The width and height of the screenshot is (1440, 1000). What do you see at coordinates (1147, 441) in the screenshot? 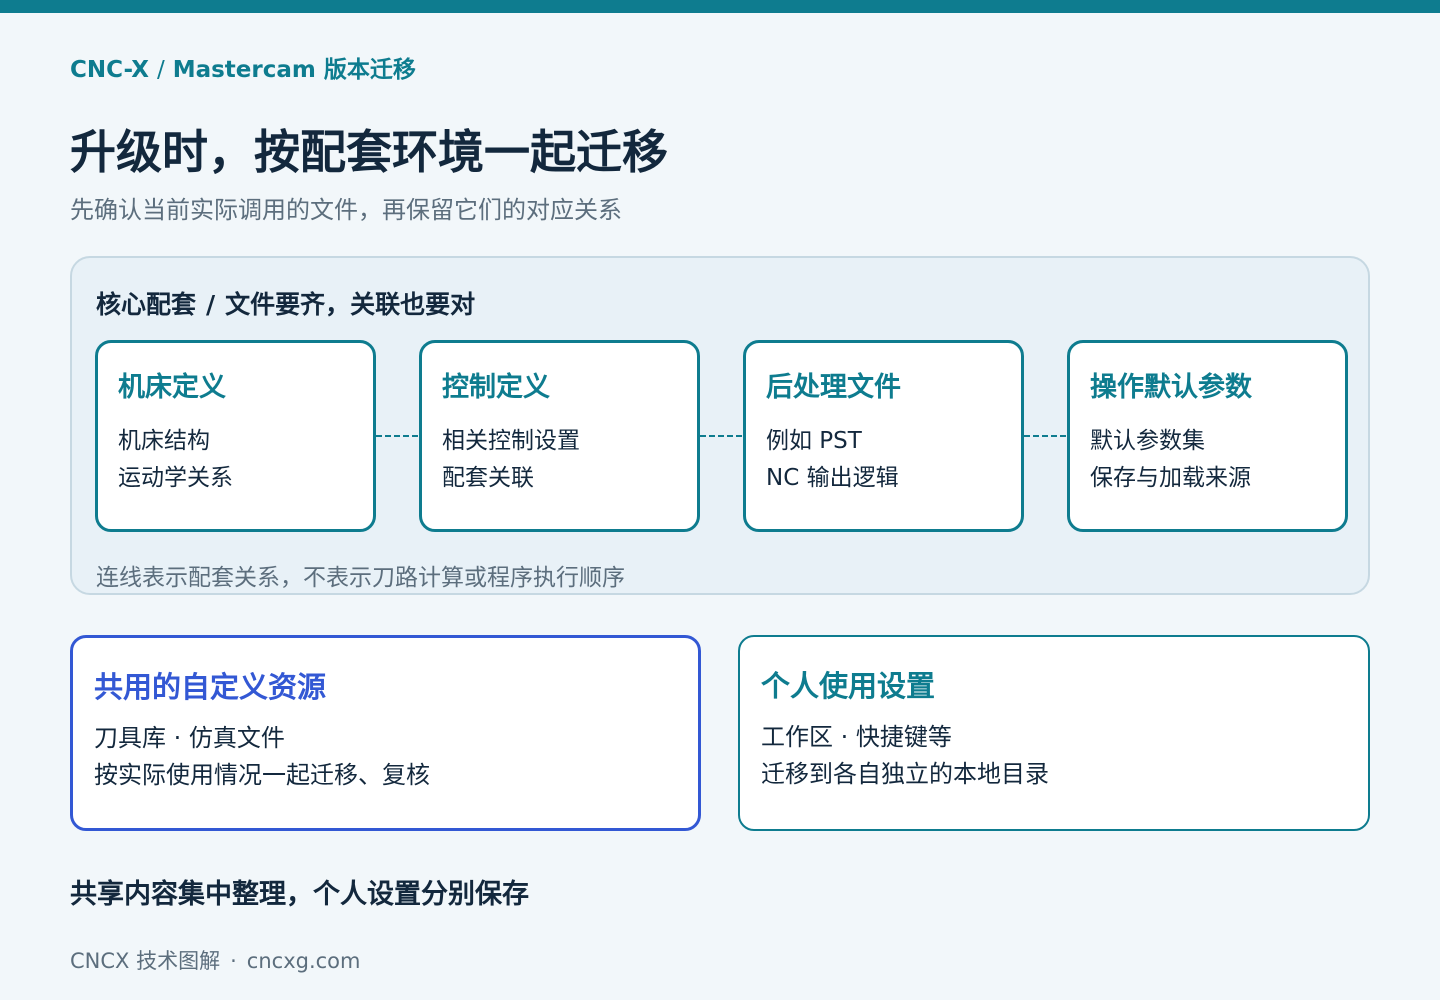
I see `card-line: 默认参数集` at bounding box center [1147, 441].